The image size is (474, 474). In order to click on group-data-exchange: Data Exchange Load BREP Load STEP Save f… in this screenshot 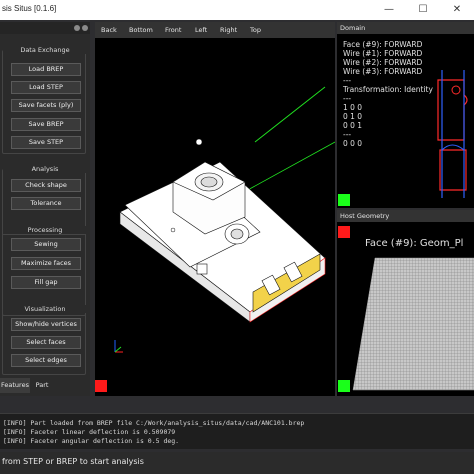, I will do `click(44, 100)`.